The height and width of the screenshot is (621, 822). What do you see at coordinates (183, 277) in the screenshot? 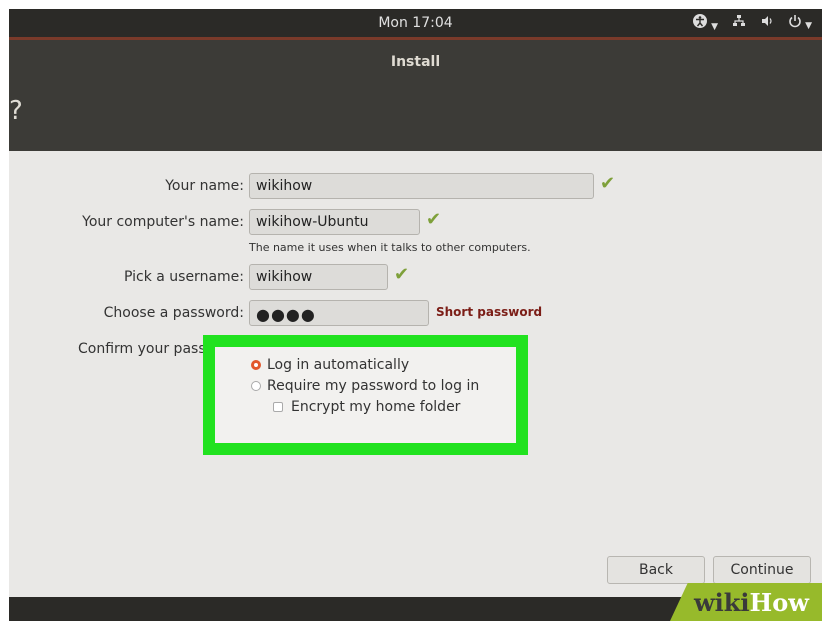
I see `username-label: Pick a username:` at bounding box center [183, 277].